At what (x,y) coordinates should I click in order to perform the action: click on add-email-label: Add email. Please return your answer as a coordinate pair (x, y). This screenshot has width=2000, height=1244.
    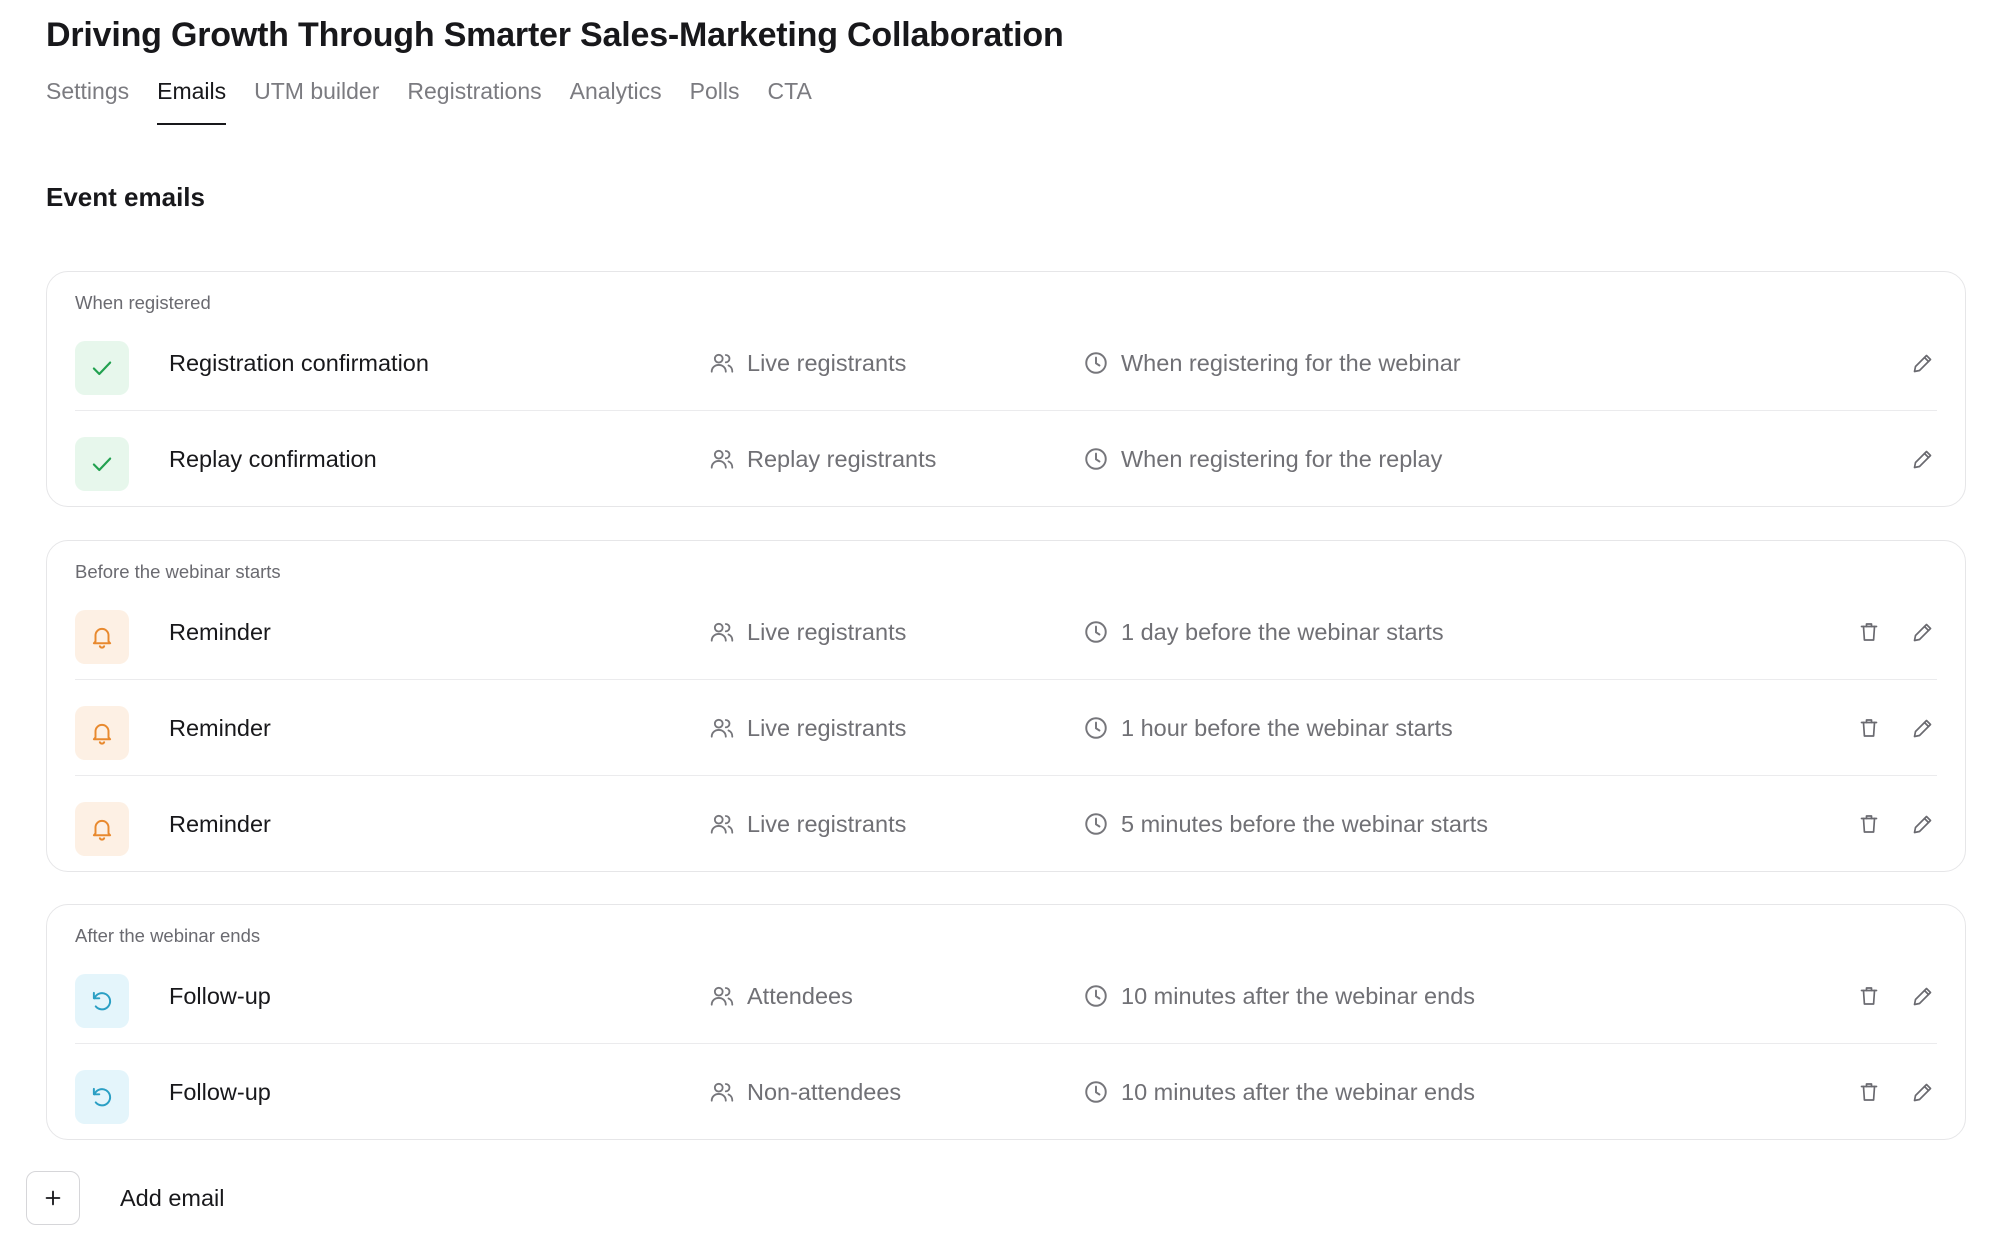
    Looking at the image, I should click on (172, 1197).